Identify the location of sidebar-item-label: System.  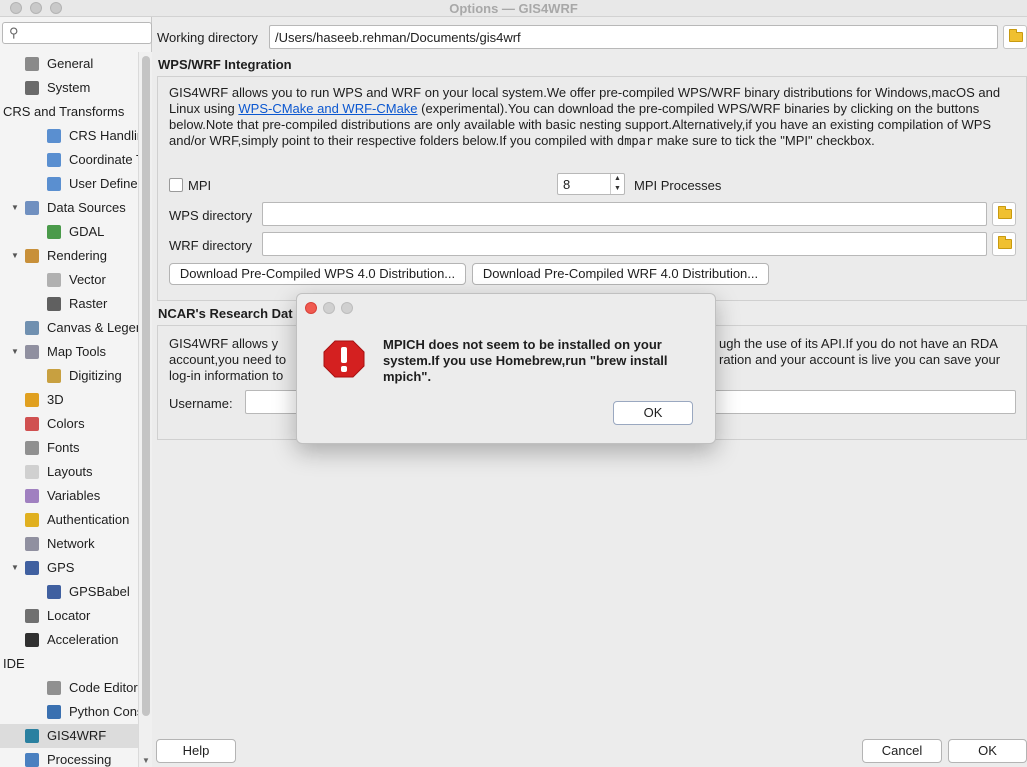
(69, 87).